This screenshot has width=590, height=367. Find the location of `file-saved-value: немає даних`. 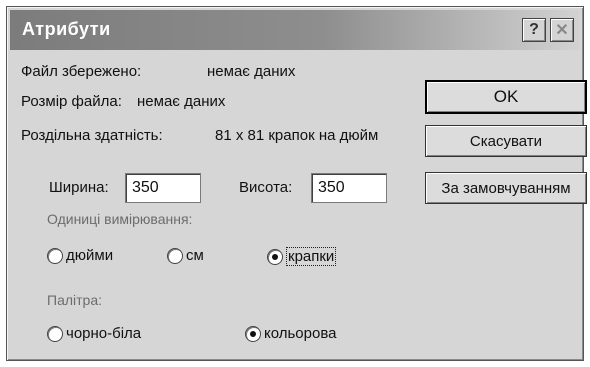

file-saved-value: немає даних is located at coordinates (251, 71).